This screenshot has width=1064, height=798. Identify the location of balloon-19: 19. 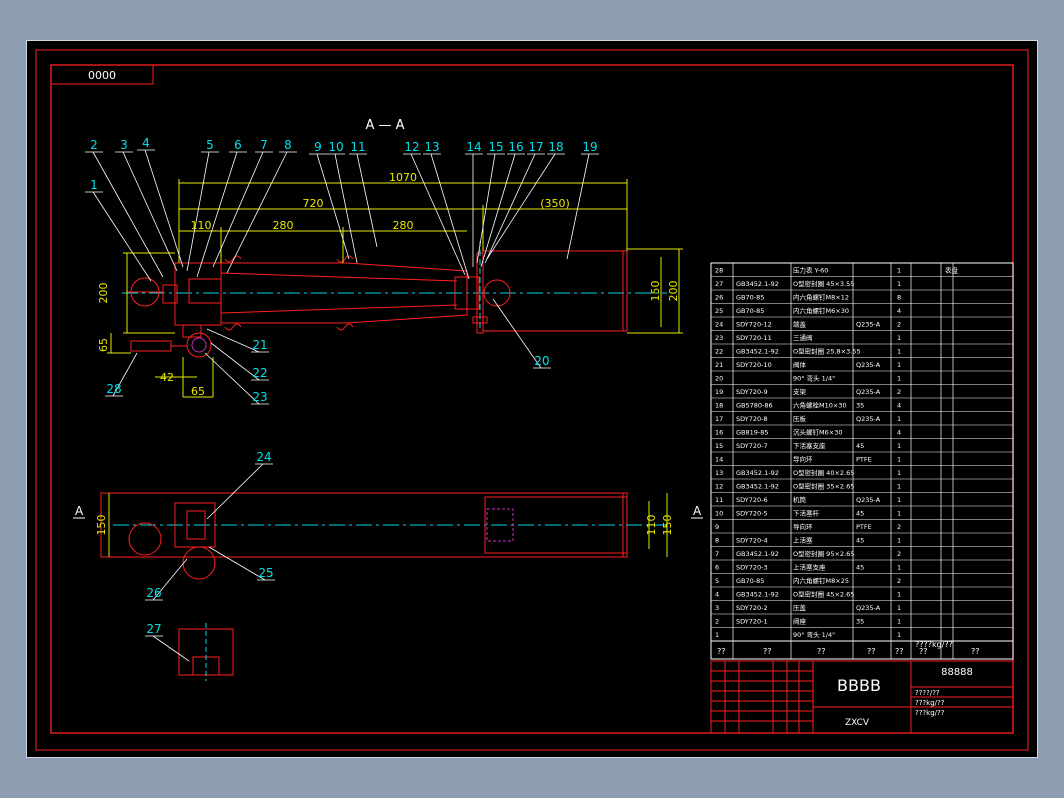
(589, 147).